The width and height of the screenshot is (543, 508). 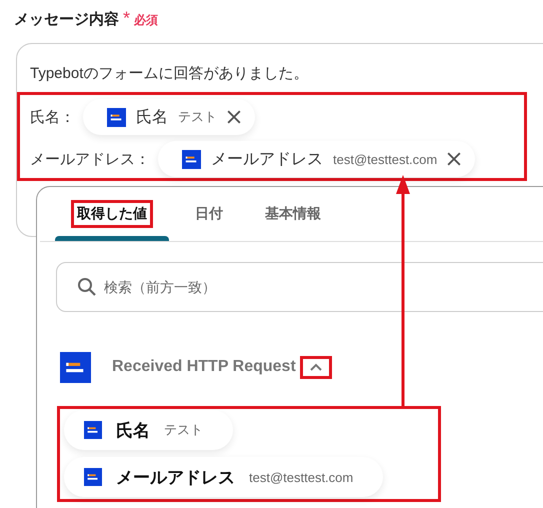 What do you see at coordinates (90, 159) in the screenshot?
I see `row-label: メールアドレス：` at bounding box center [90, 159].